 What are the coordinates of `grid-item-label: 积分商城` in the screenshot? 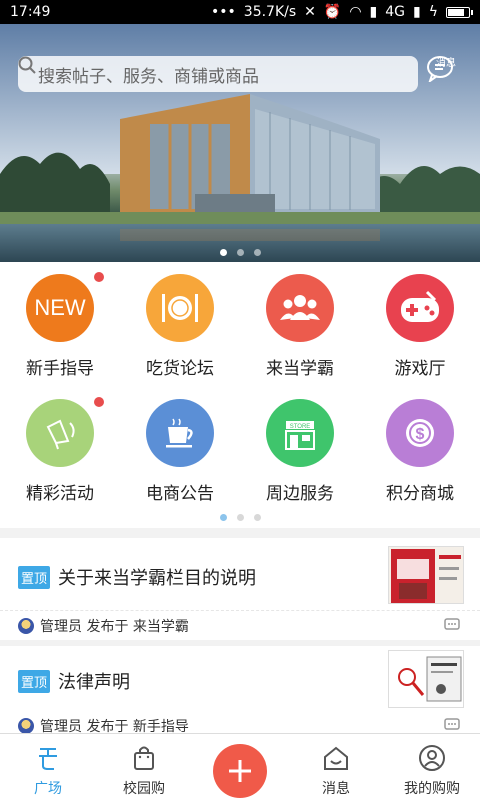 It's located at (420, 494).